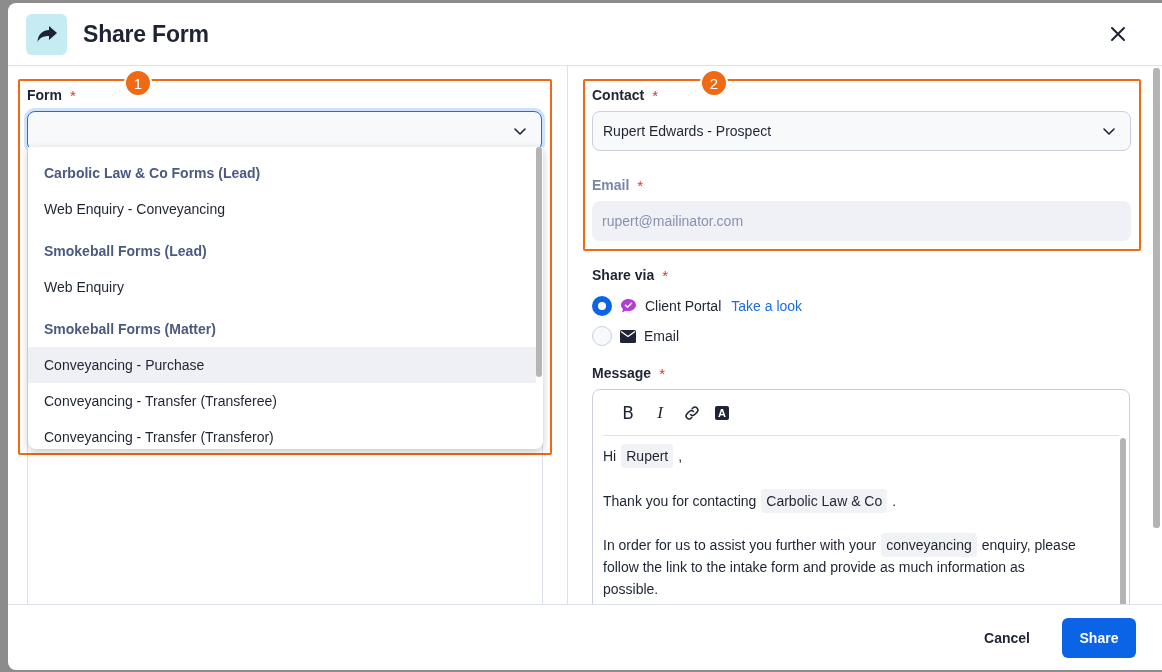  Describe the element at coordinates (282, 365) in the screenshot. I see `dropdown-option: Conveyancing - Purchase` at that location.